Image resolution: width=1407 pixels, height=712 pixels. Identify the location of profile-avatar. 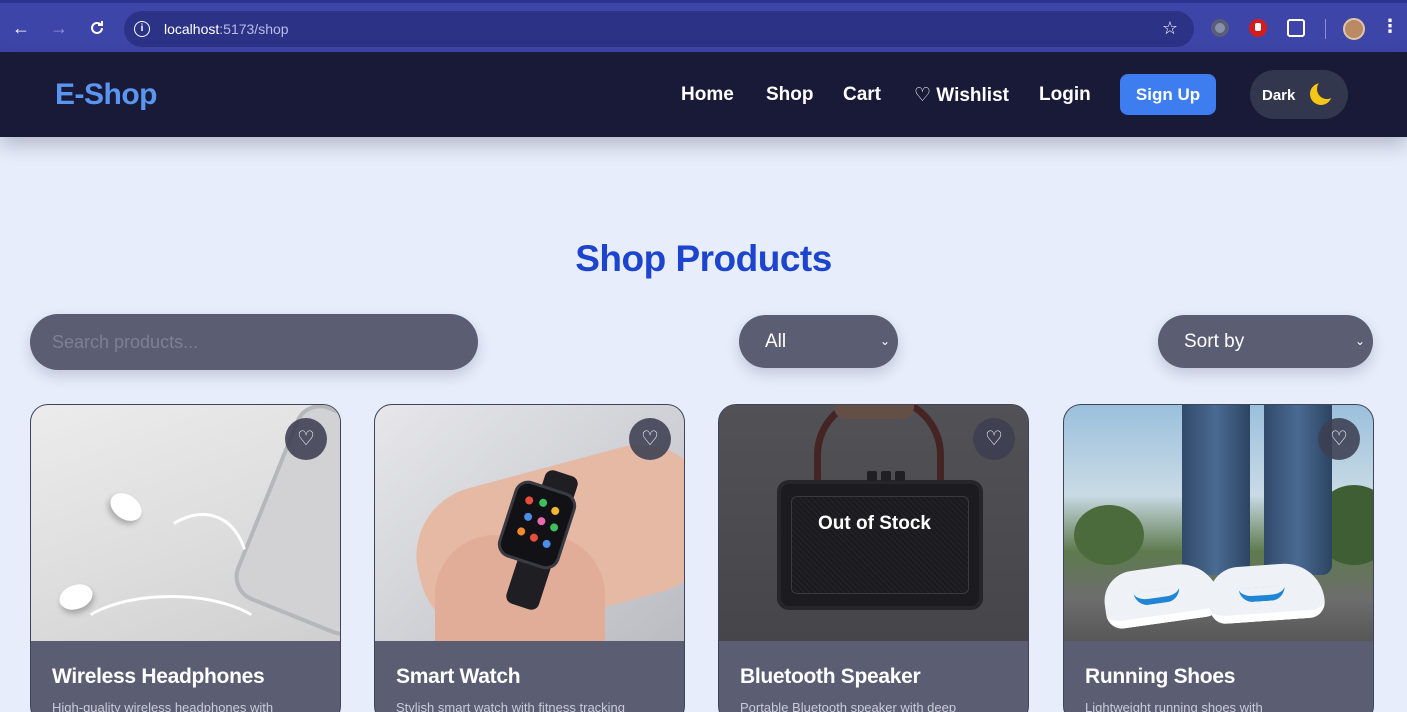
(1354, 29).